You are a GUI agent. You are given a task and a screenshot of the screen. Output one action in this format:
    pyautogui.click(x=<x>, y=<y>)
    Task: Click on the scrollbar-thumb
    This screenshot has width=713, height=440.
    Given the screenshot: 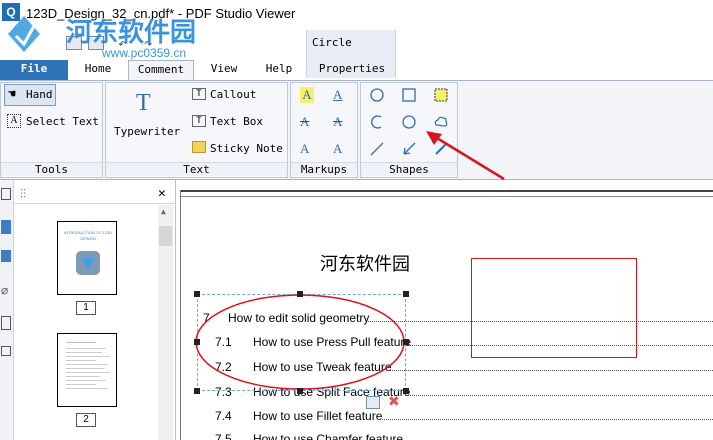 What is the action you would take?
    pyautogui.click(x=165, y=236)
    